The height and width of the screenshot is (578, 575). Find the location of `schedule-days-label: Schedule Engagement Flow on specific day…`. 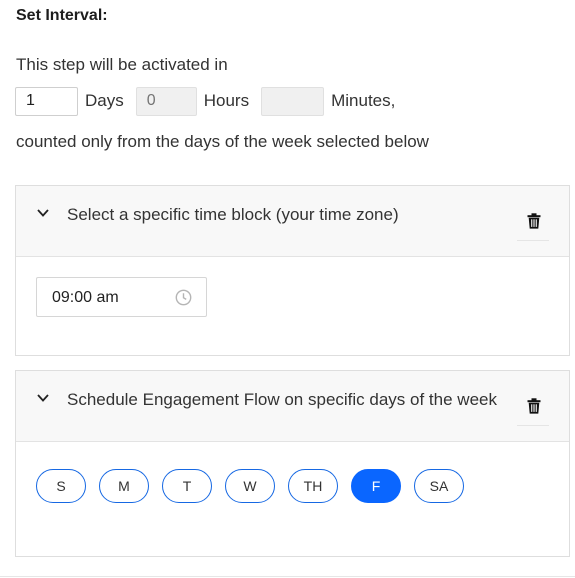

schedule-days-label: Schedule Engagement Flow on specific day… is located at coordinates (282, 399).